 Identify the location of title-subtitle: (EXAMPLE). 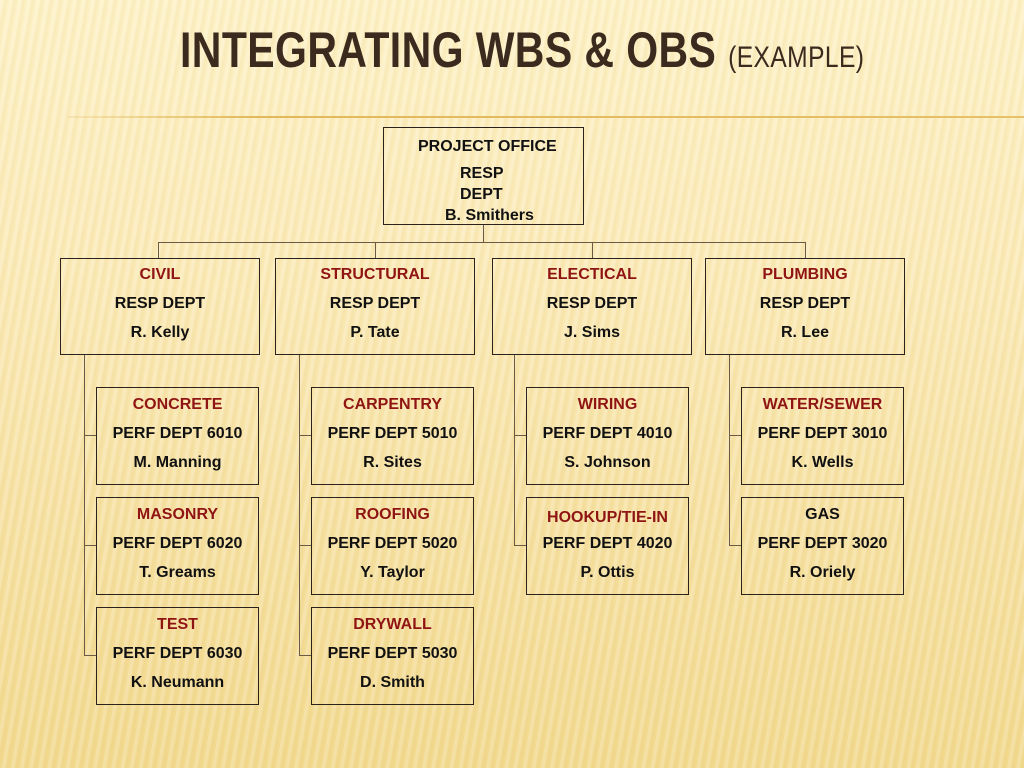
(796, 57).